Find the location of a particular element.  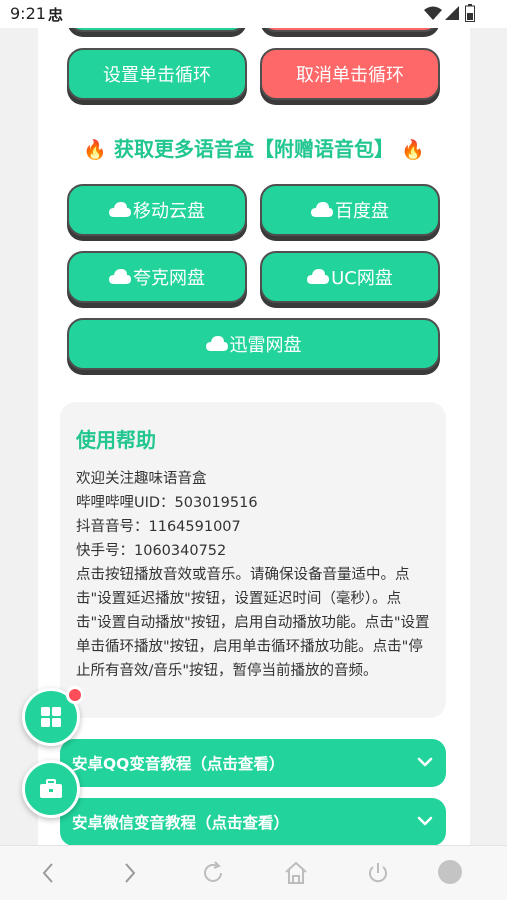

menu-circle-icon is located at coordinates (450, 872).